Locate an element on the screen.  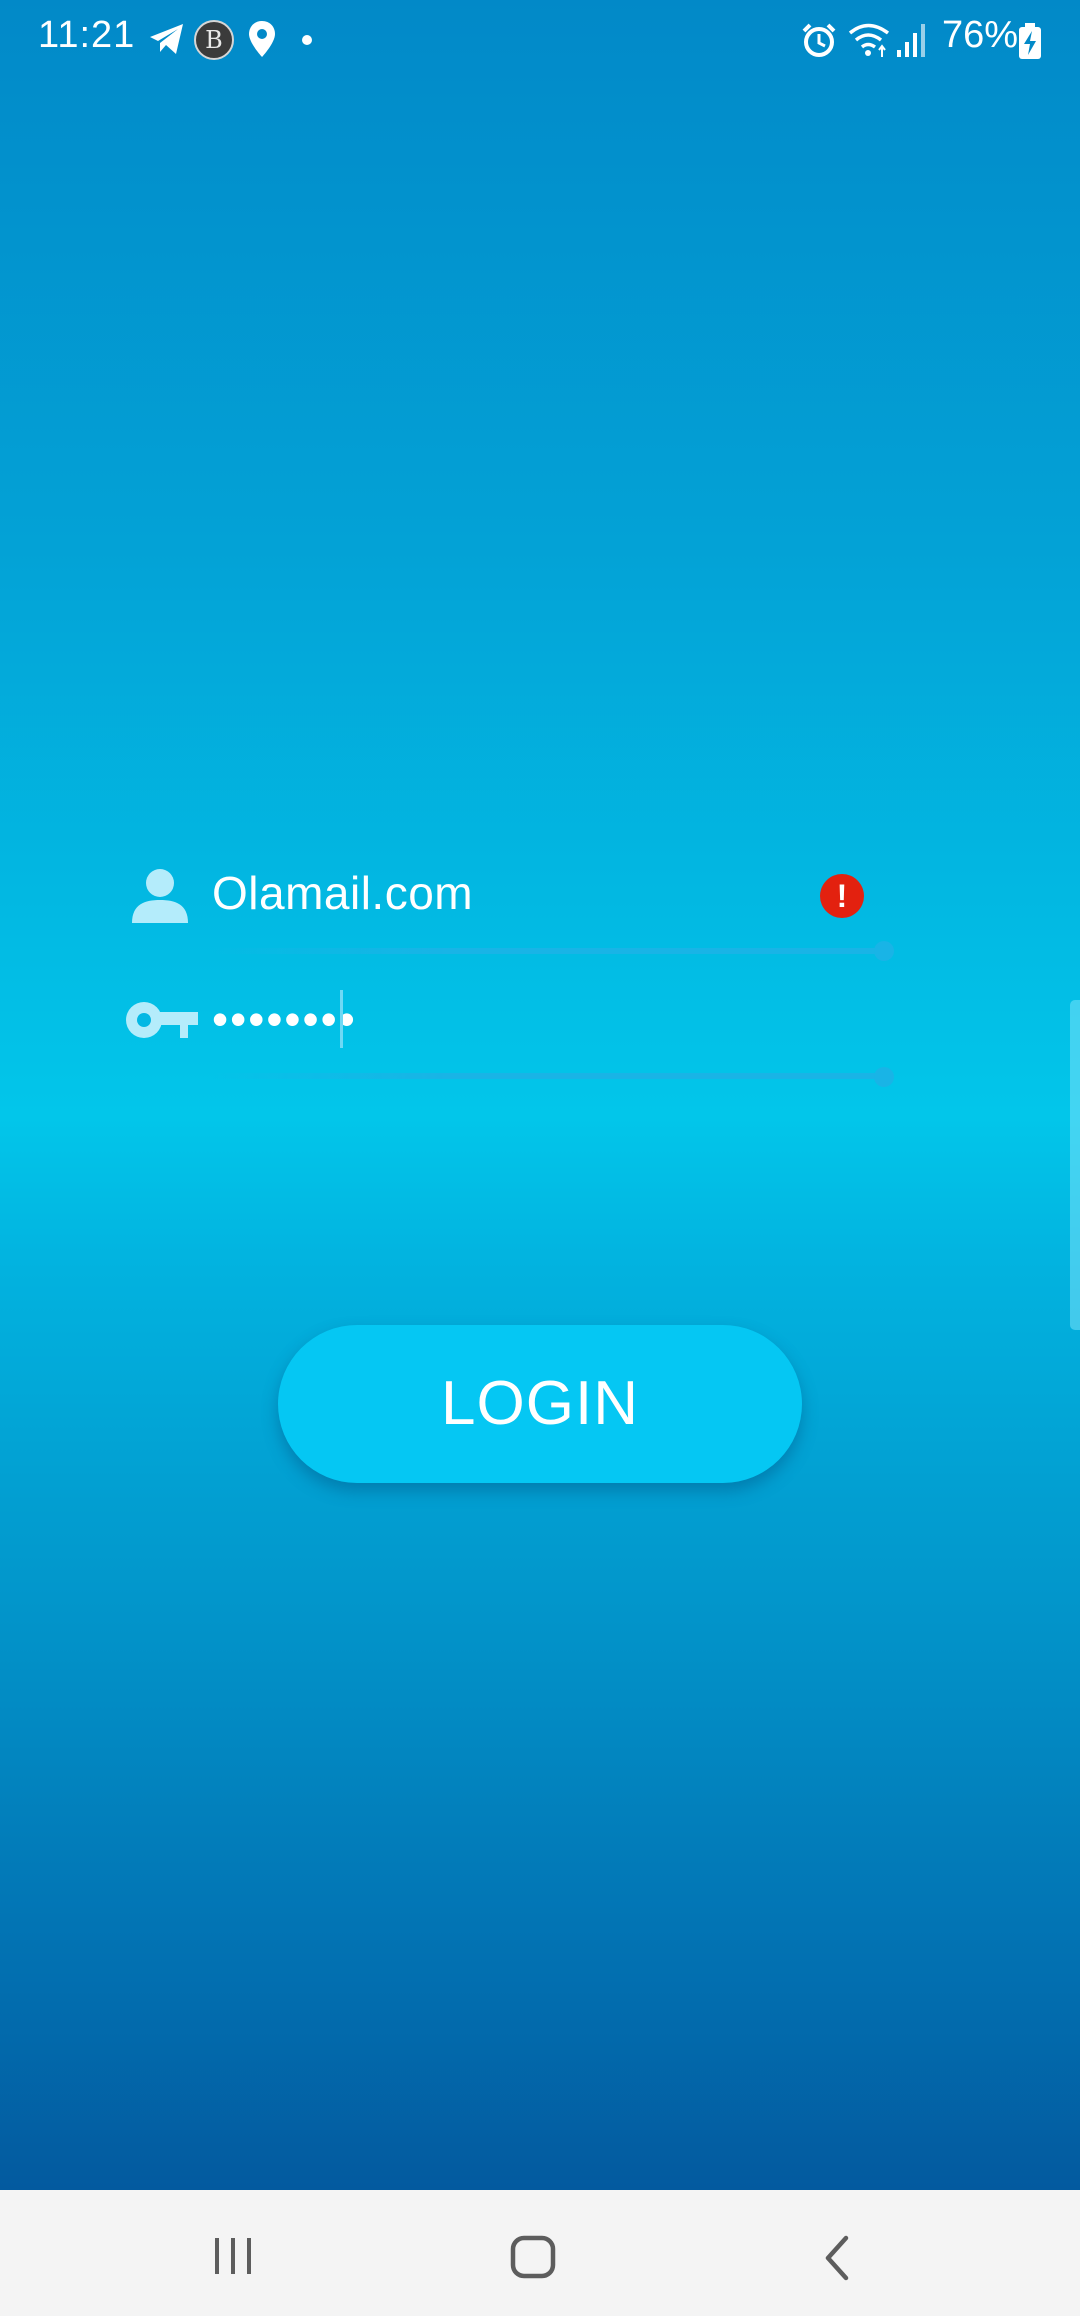
signal-icon is located at coordinates (911, 40).